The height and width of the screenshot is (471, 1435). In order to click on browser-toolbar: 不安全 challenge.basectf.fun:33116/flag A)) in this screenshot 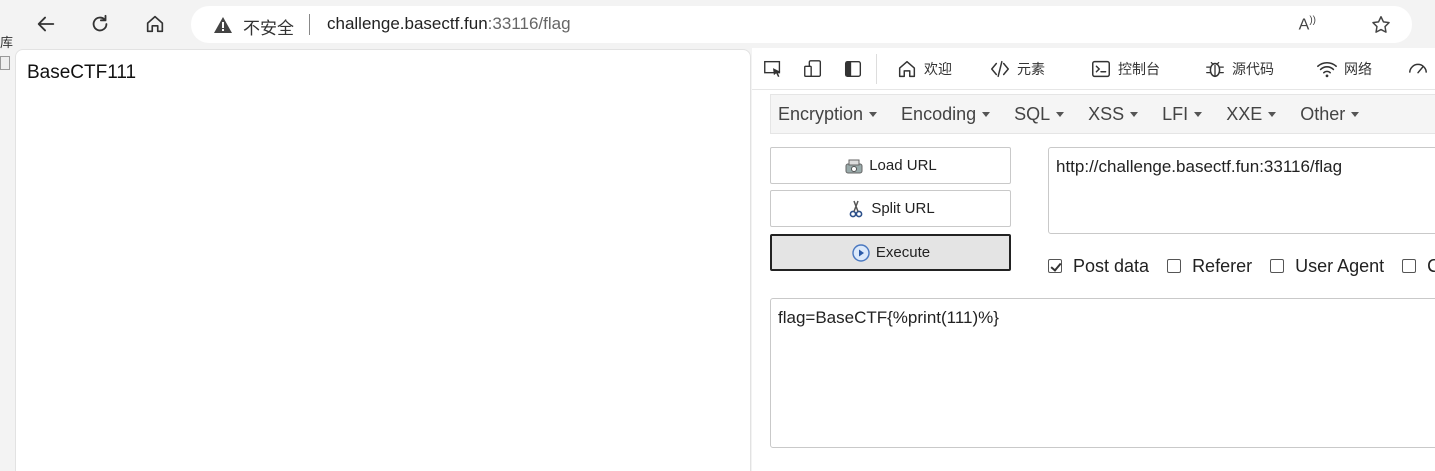, I will do `click(717, 24)`.